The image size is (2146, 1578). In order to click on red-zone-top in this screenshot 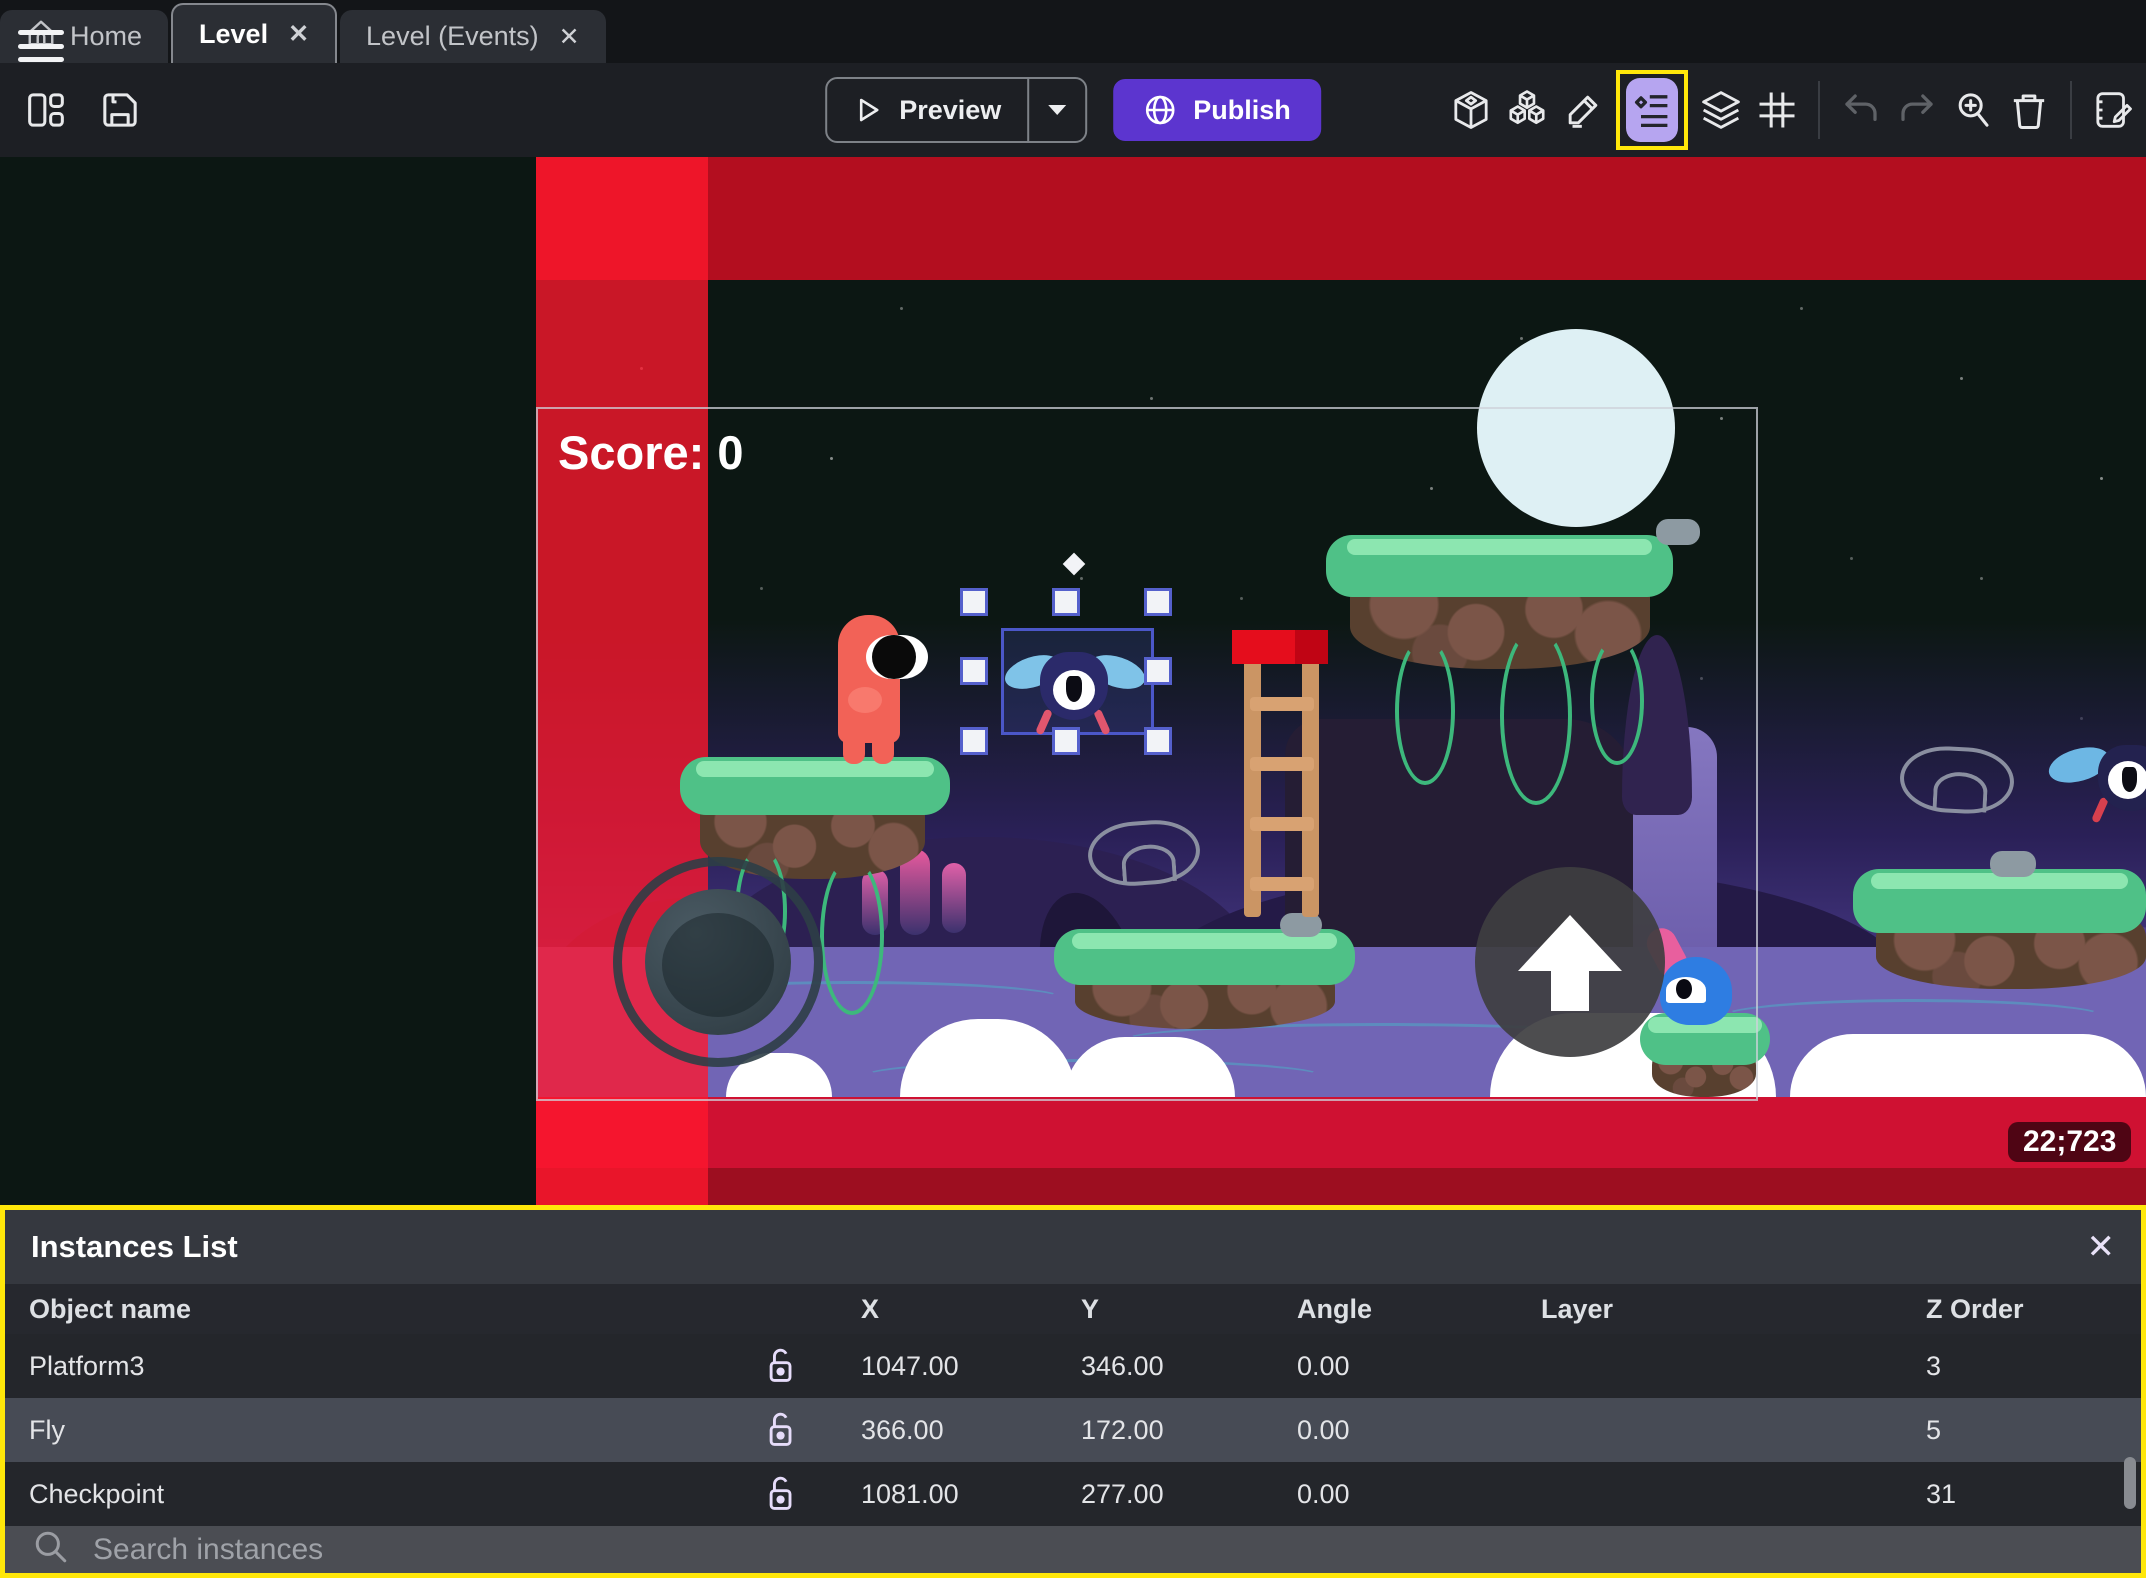, I will do `click(1341, 218)`.